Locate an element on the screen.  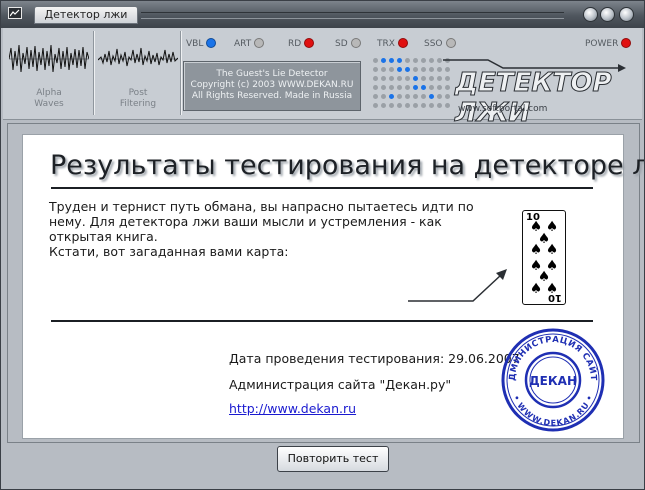
lcd-line-2: Copyright (c) 2003 WWW.DEKAN.RU is located at coordinates (272, 85).